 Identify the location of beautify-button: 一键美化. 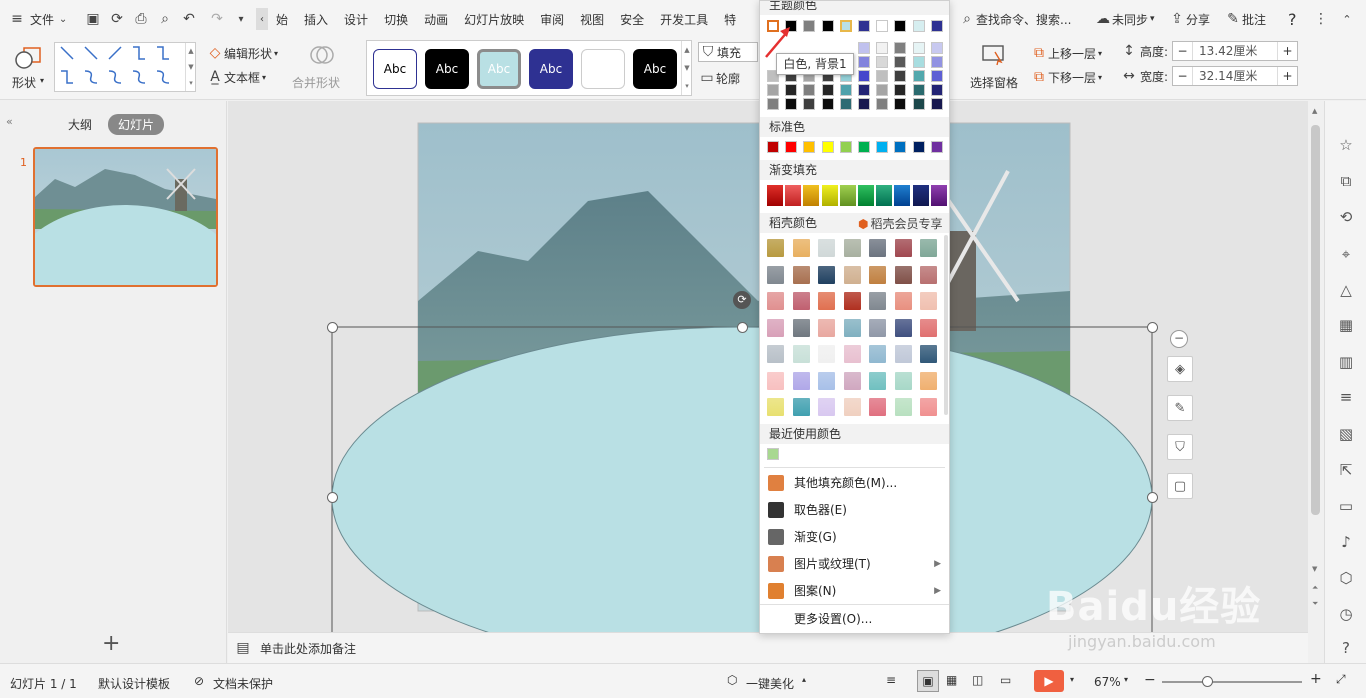
(770, 683).